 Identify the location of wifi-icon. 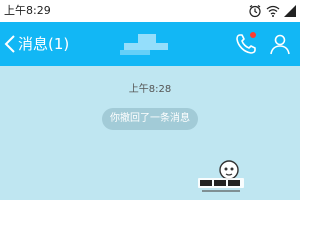
(273, 11).